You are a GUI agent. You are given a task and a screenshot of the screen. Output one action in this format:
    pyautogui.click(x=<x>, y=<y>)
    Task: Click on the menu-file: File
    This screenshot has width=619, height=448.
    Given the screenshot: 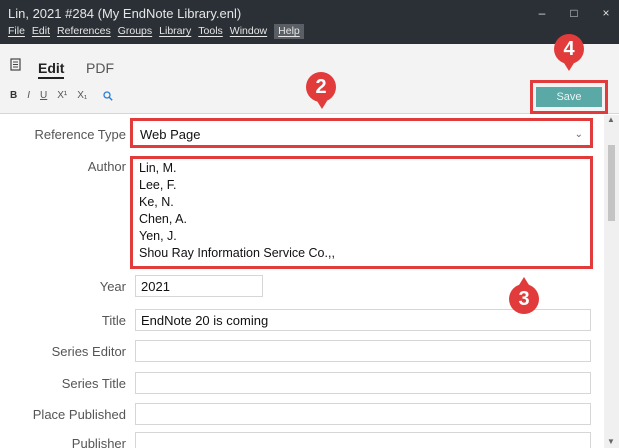 What is the action you would take?
    pyautogui.click(x=18, y=31)
    